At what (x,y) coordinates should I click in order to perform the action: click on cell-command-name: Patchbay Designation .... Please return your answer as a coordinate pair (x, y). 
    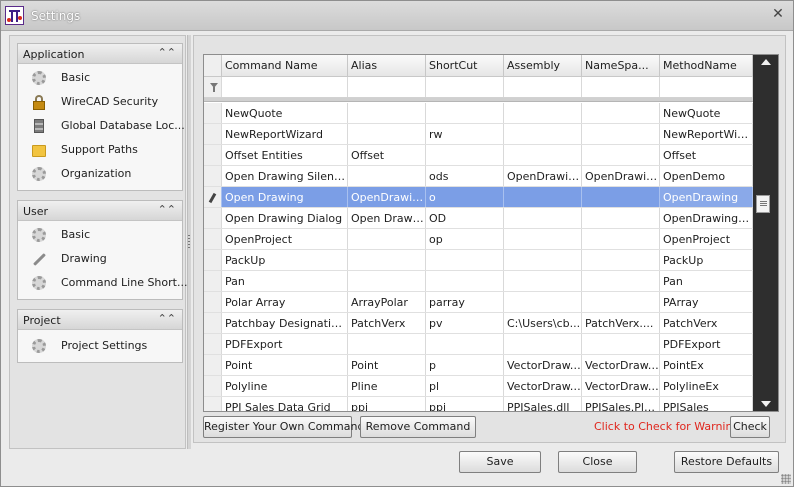
    Looking at the image, I should click on (285, 323).